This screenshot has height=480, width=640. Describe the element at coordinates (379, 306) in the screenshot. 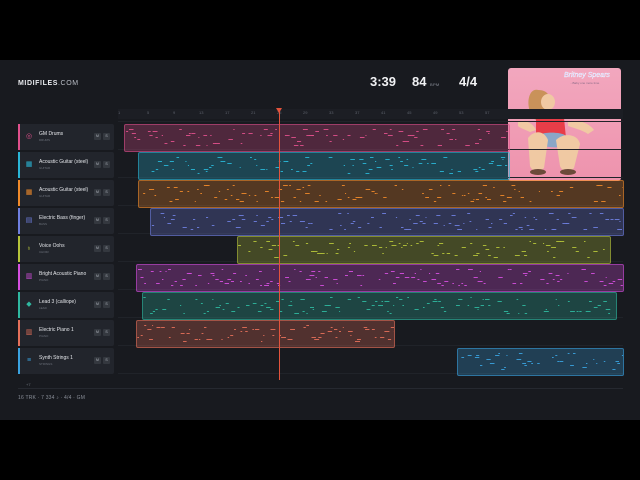

I see `clip-lead-calliope` at that location.